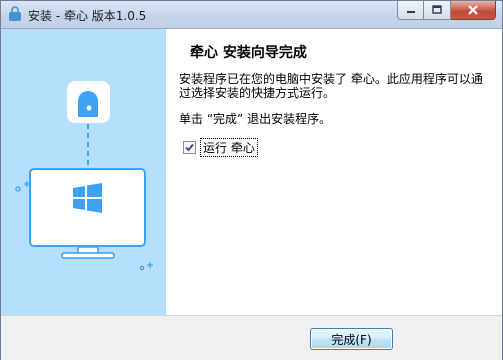 This screenshot has width=503, height=360. I want to click on monitor-icon, so click(87, 213).